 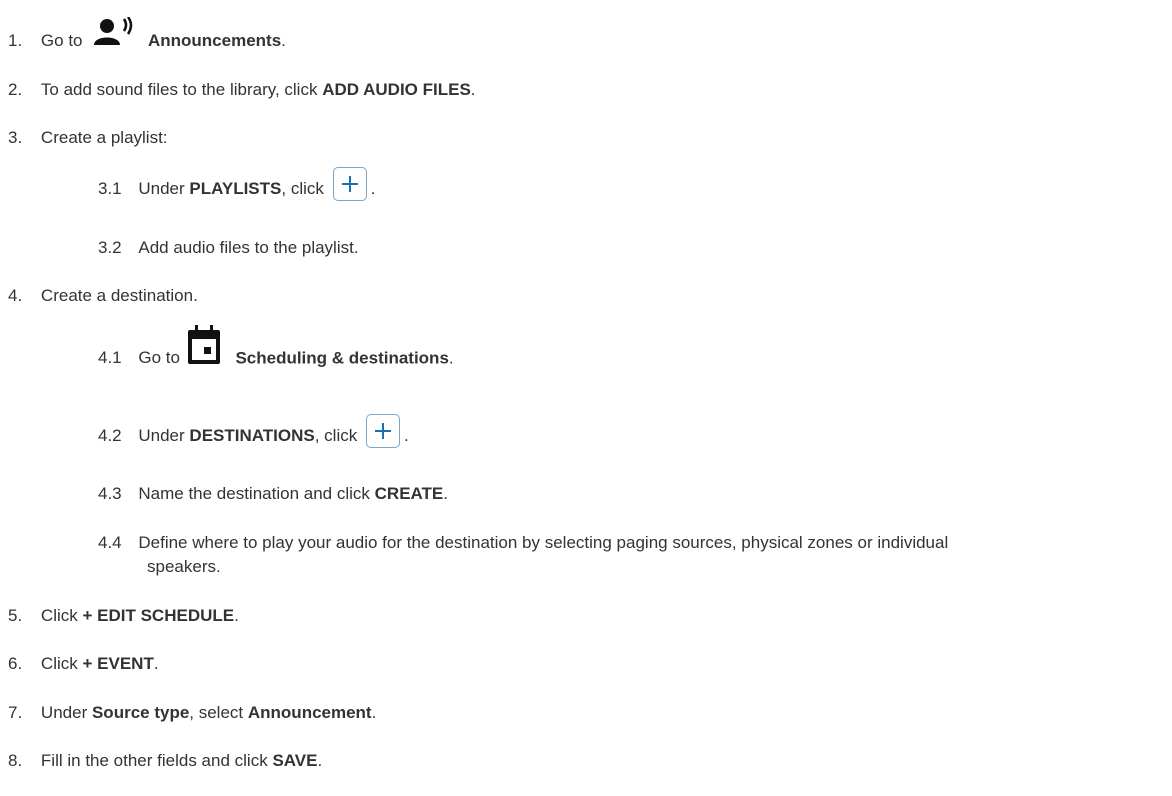 I want to click on step-bold: CREATE, so click(x=409, y=493).